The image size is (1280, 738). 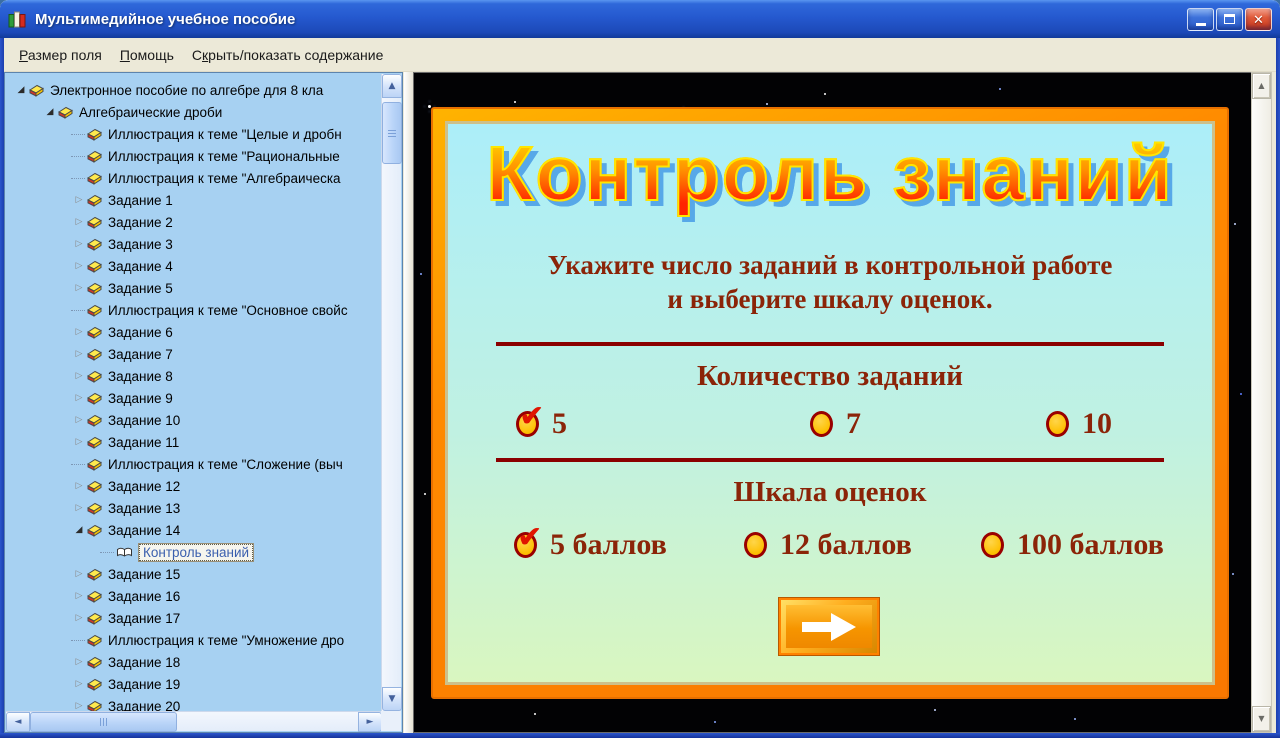 I want to click on tree-item: ▷ Задание 10, so click(x=203, y=420).